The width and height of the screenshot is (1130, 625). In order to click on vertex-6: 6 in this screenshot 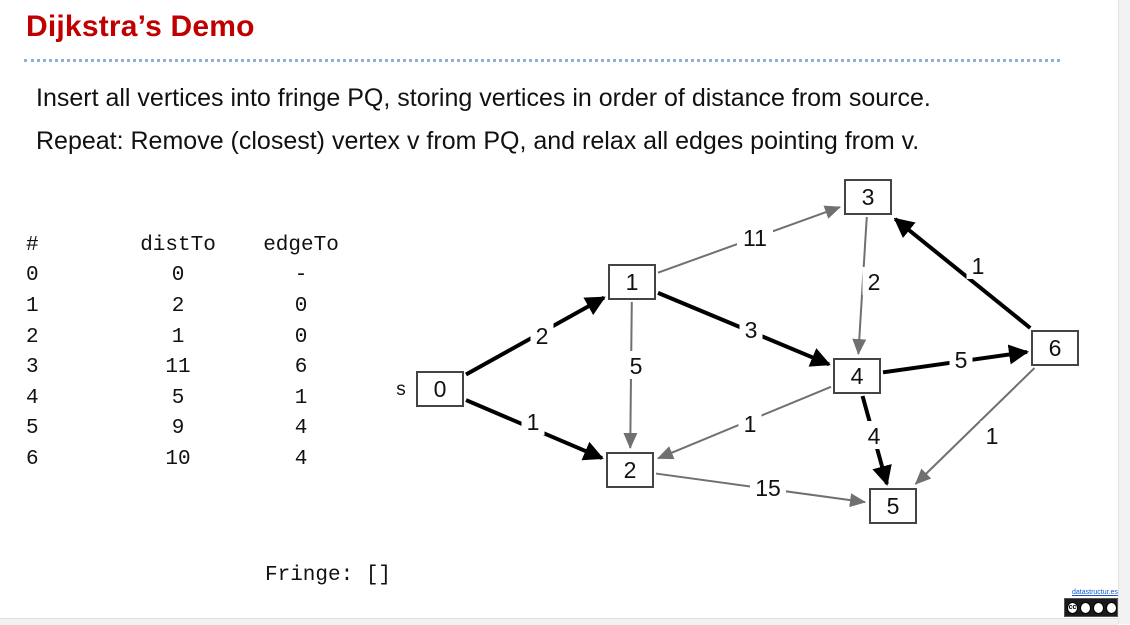, I will do `click(1055, 348)`.